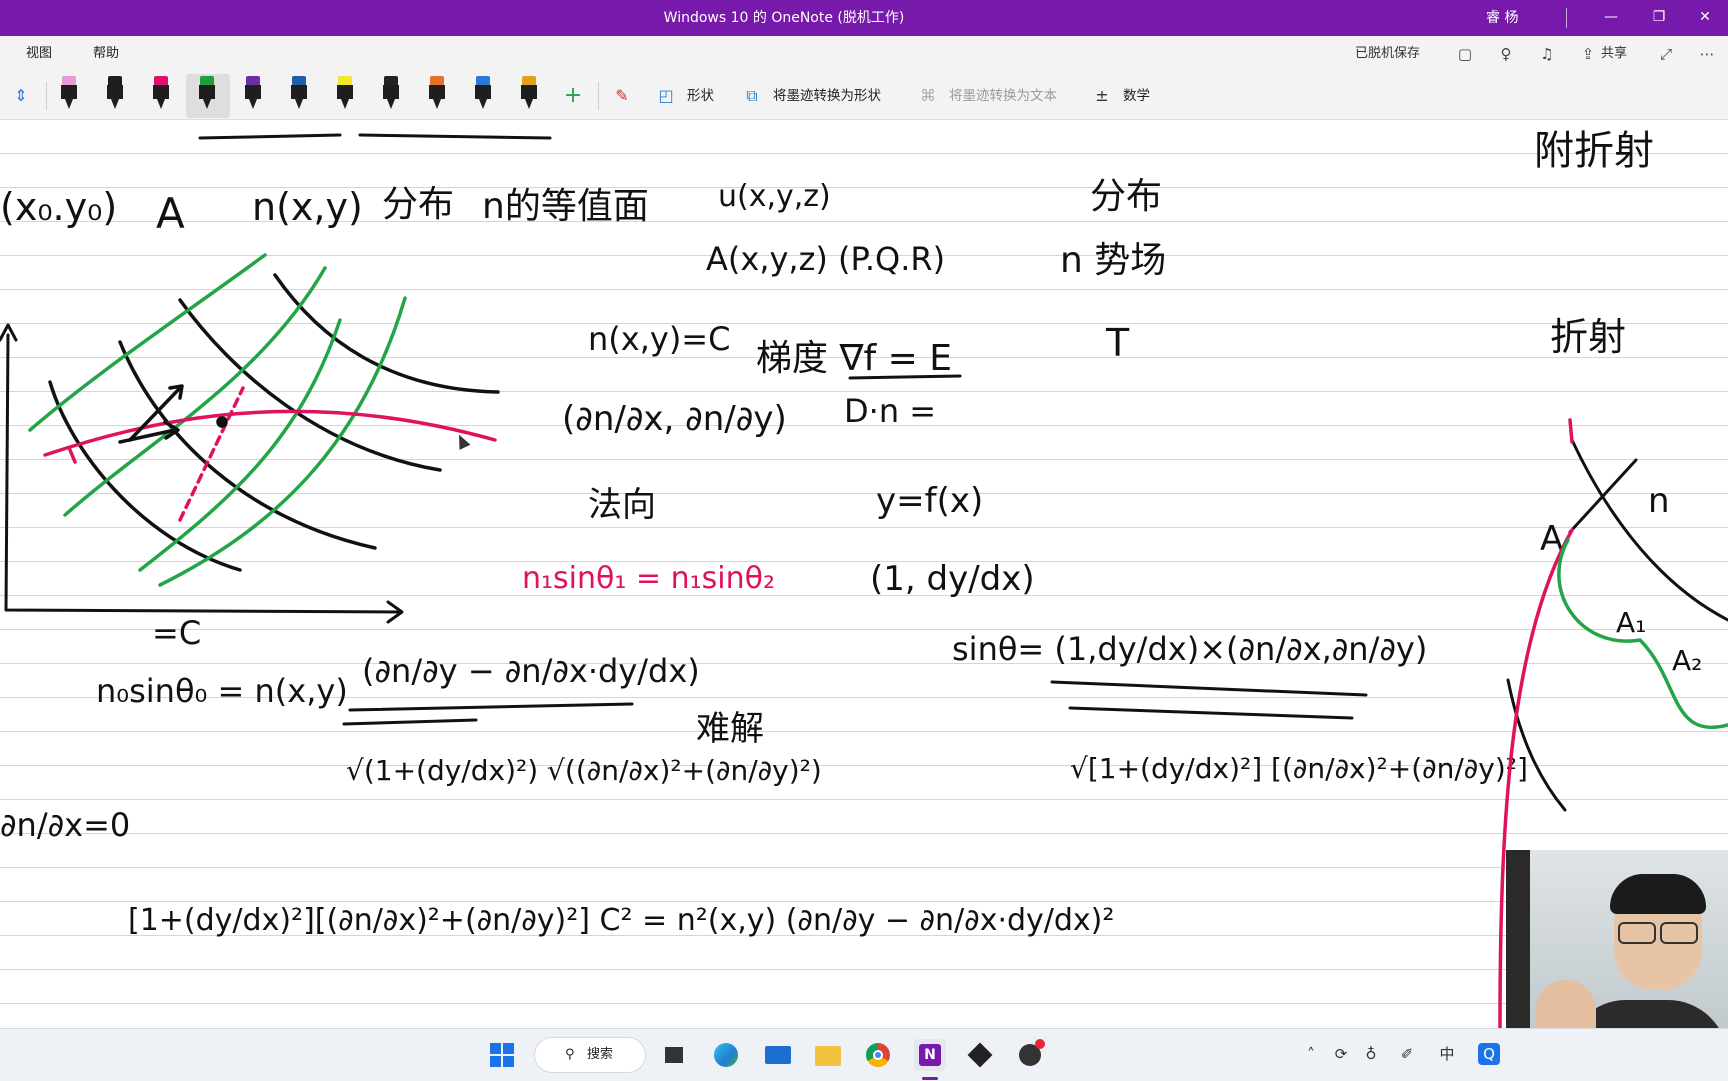 Image resolution: width=1728 pixels, height=1081 pixels. Describe the element at coordinates (570, 1054) in the screenshot. I see `search-icon: ⚲` at that location.